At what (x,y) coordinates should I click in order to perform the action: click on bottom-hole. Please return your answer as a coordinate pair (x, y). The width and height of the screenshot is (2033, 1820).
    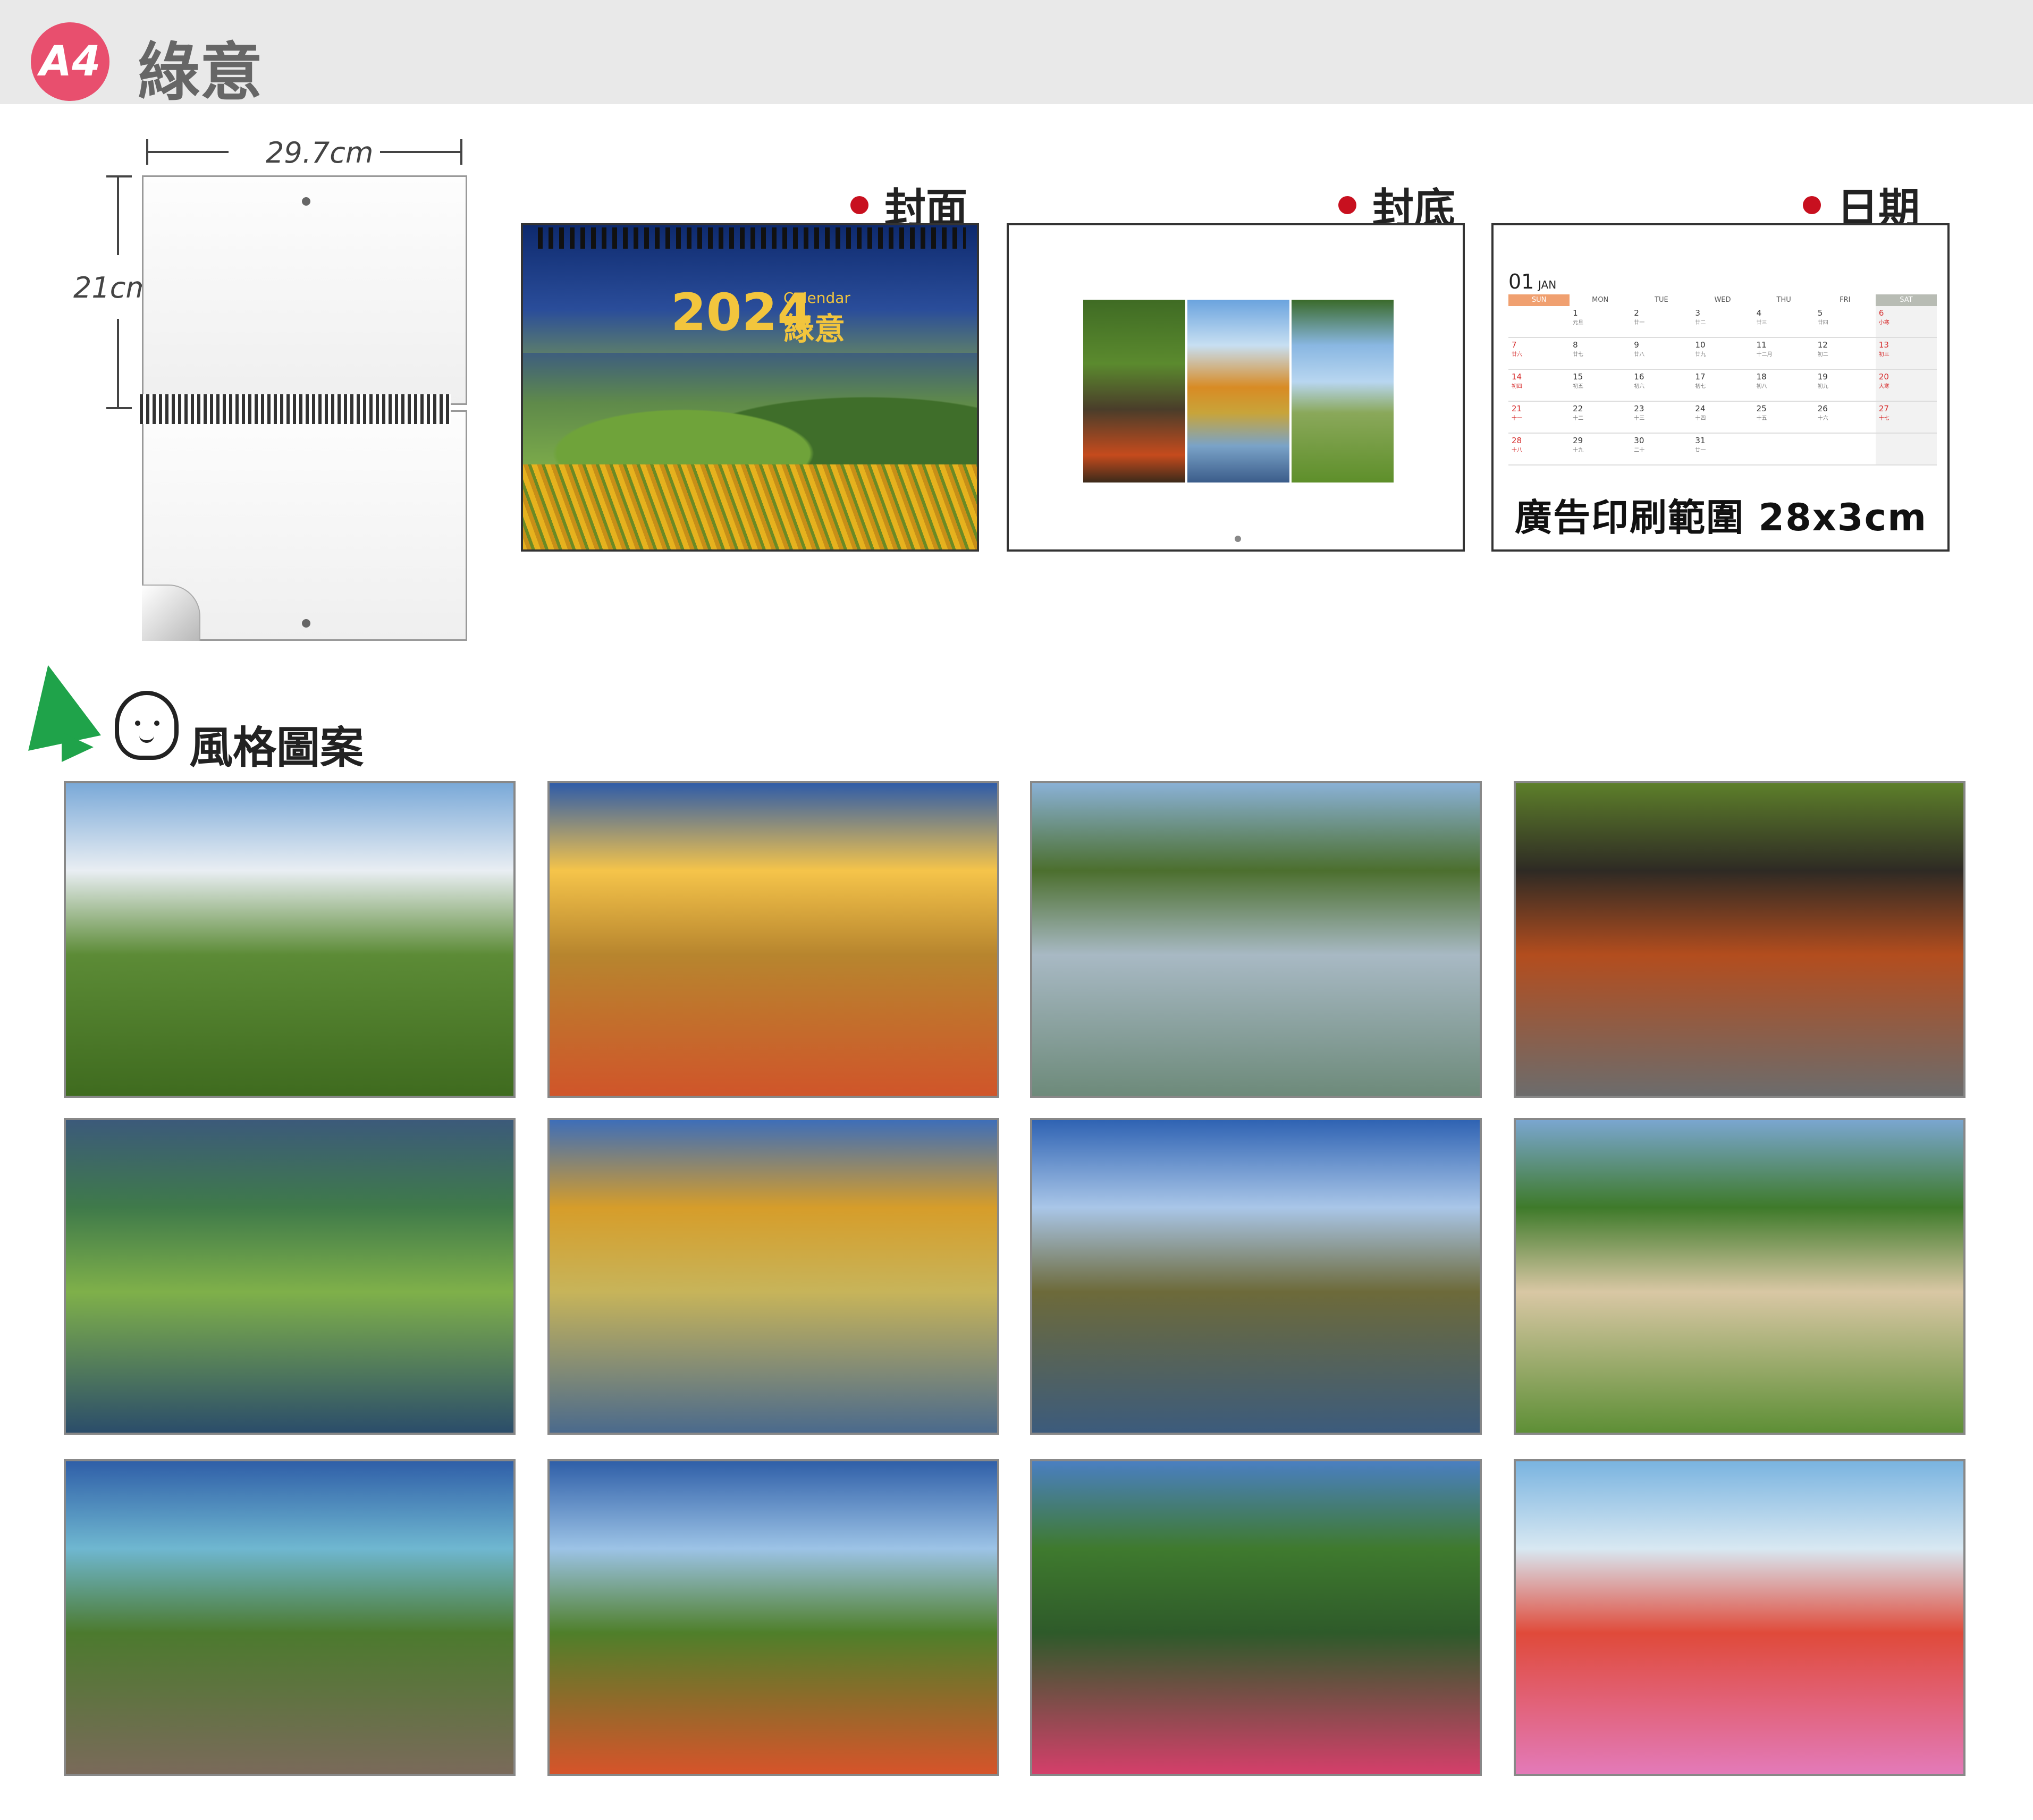
    Looking at the image, I should click on (306, 623).